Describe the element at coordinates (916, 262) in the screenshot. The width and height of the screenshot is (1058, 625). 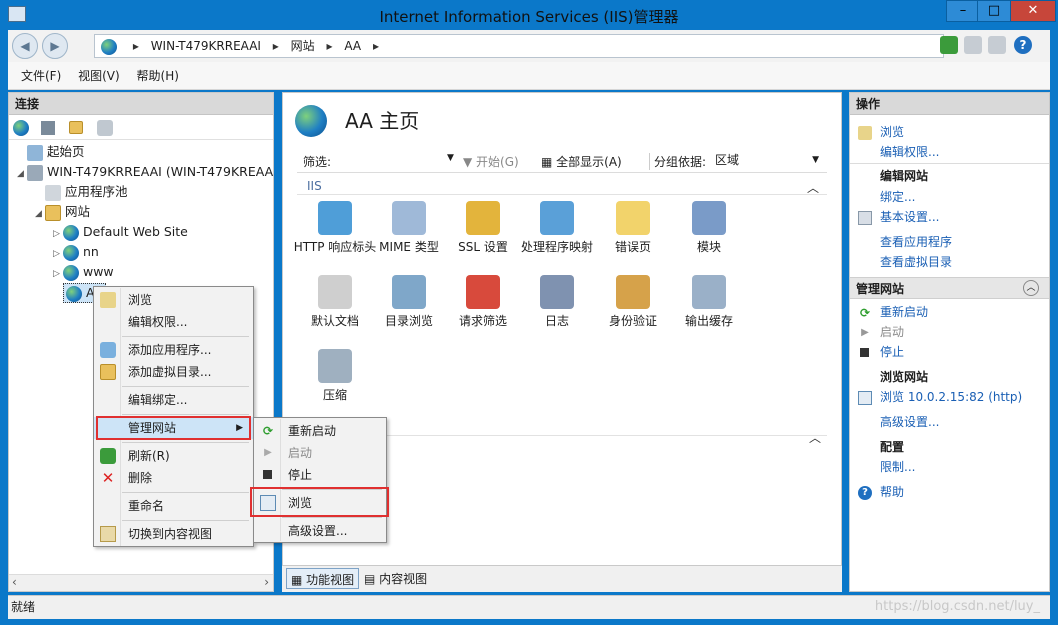
I see `action-view-vdirs: 查看虚拟目录` at that location.